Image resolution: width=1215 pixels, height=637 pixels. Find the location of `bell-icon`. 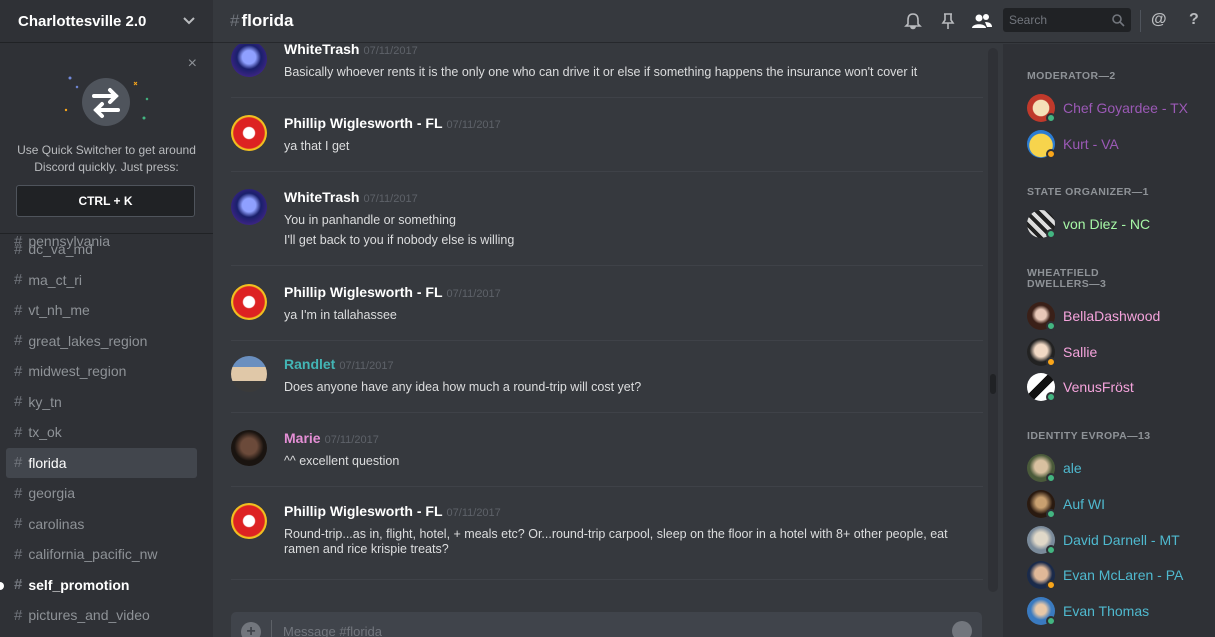

bell-icon is located at coordinates (913, 21).